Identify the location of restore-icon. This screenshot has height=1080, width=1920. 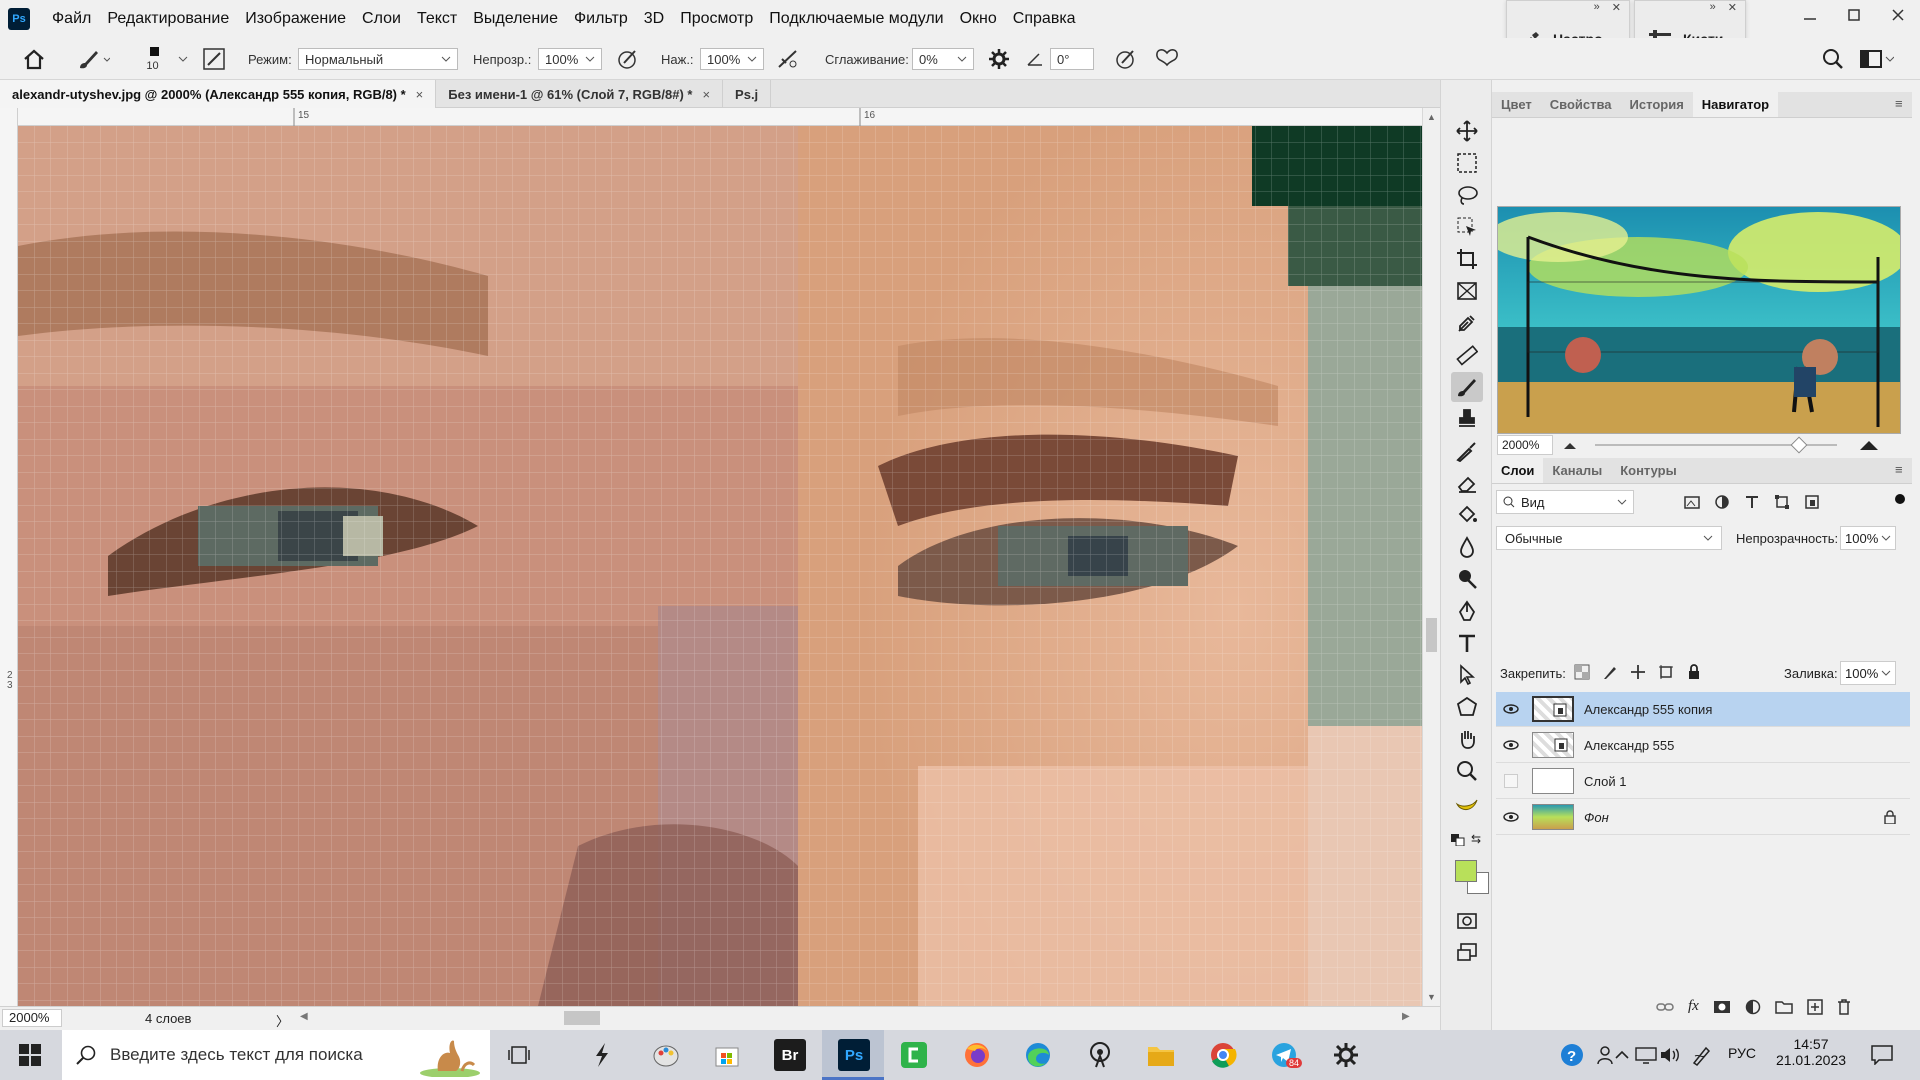
(1854, 15).